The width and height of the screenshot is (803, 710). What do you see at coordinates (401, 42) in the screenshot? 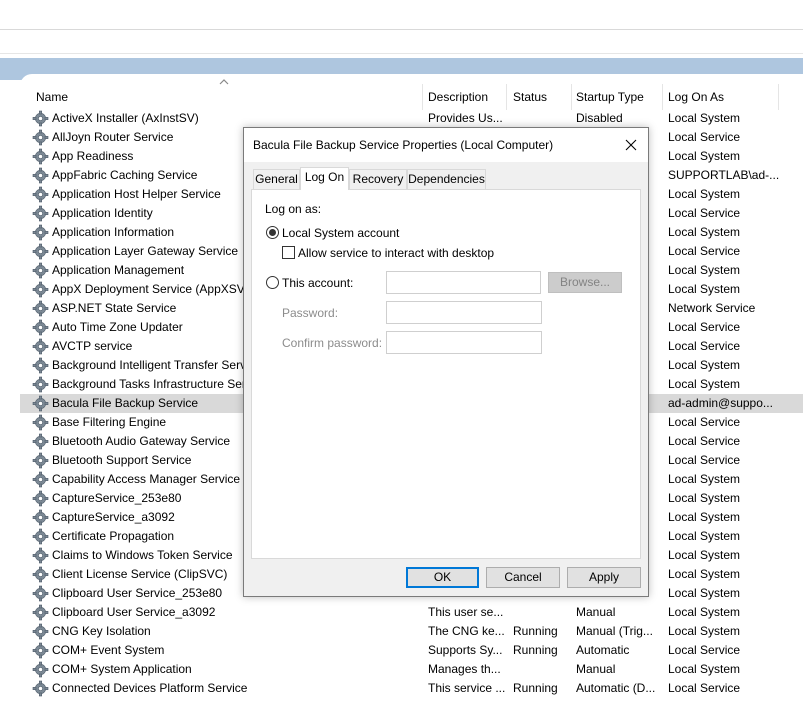
I see `sub-toolbar` at bounding box center [401, 42].